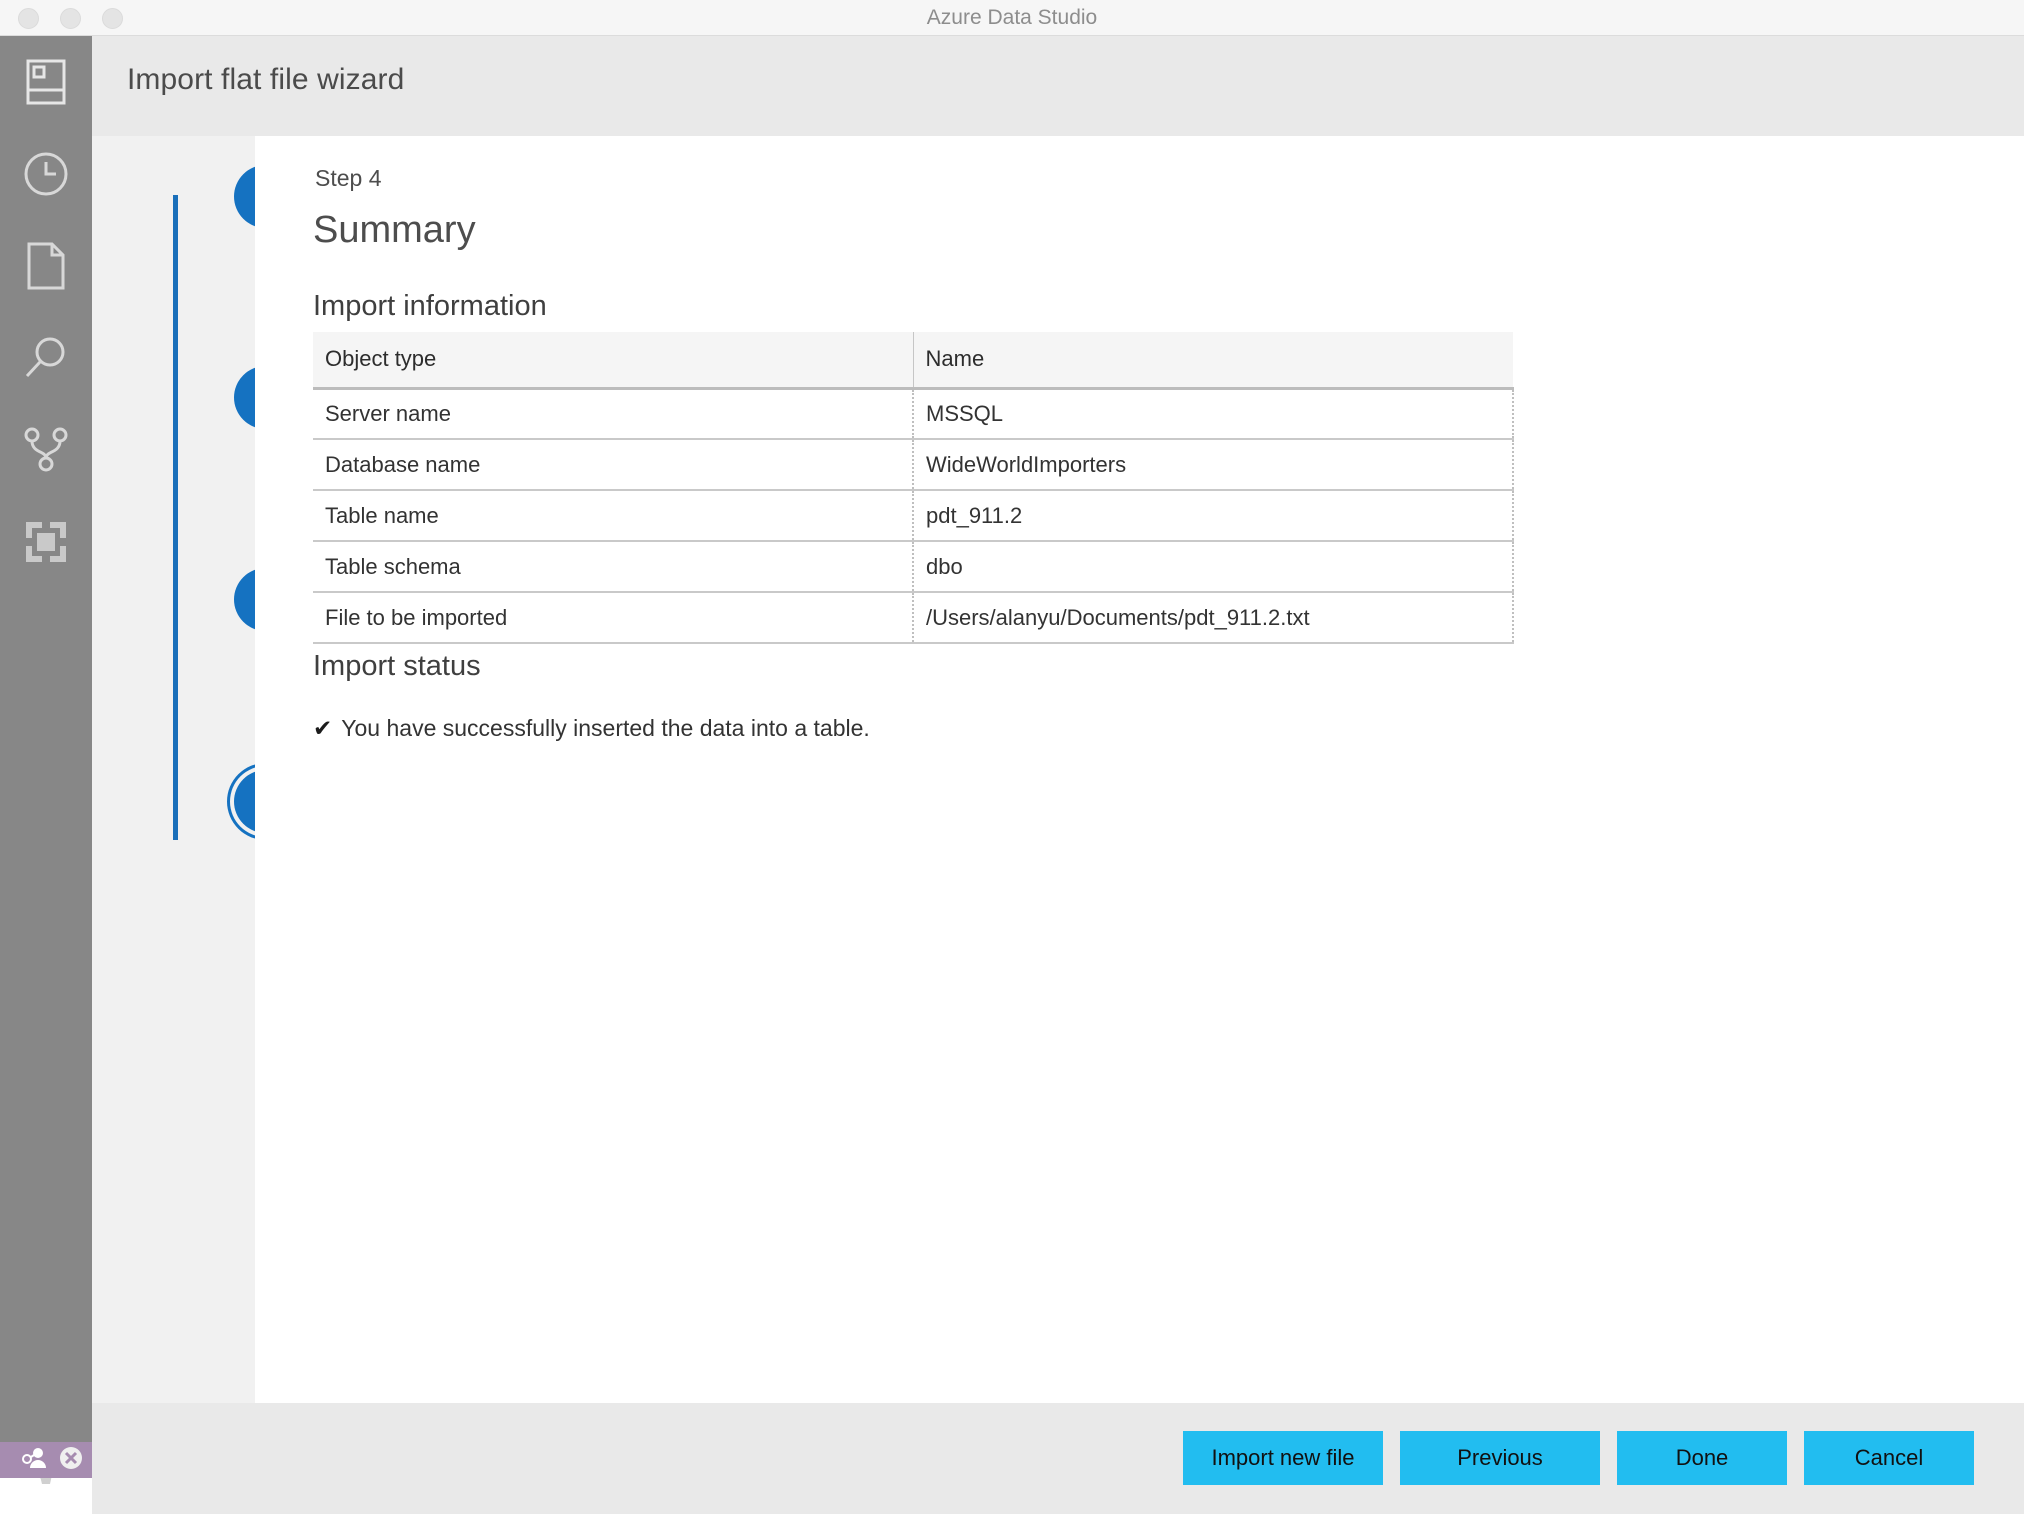 The height and width of the screenshot is (1514, 2024). What do you see at coordinates (1283, 1458) in the screenshot?
I see `import-new-file-button: Import new file` at bounding box center [1283, 1458].